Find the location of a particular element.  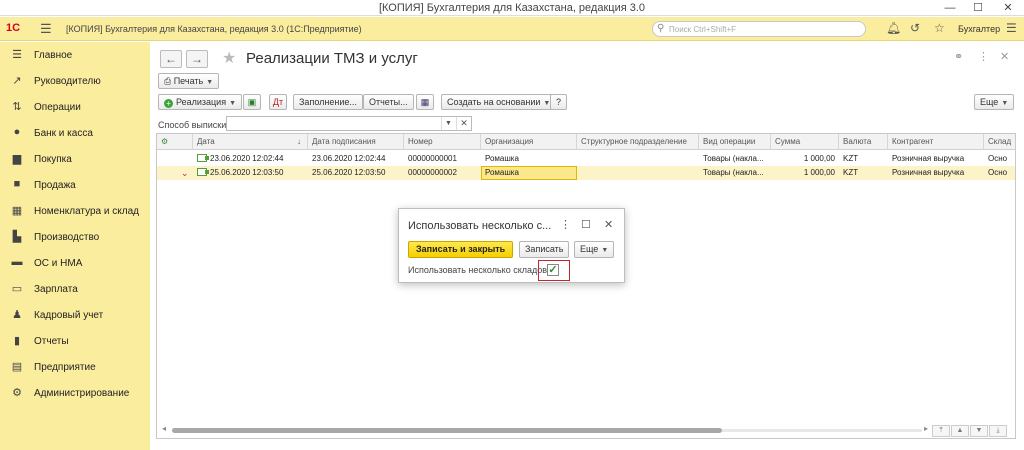

sidebar-item-admin: ⚙ Администрирование is located at coordinates (75, 393).